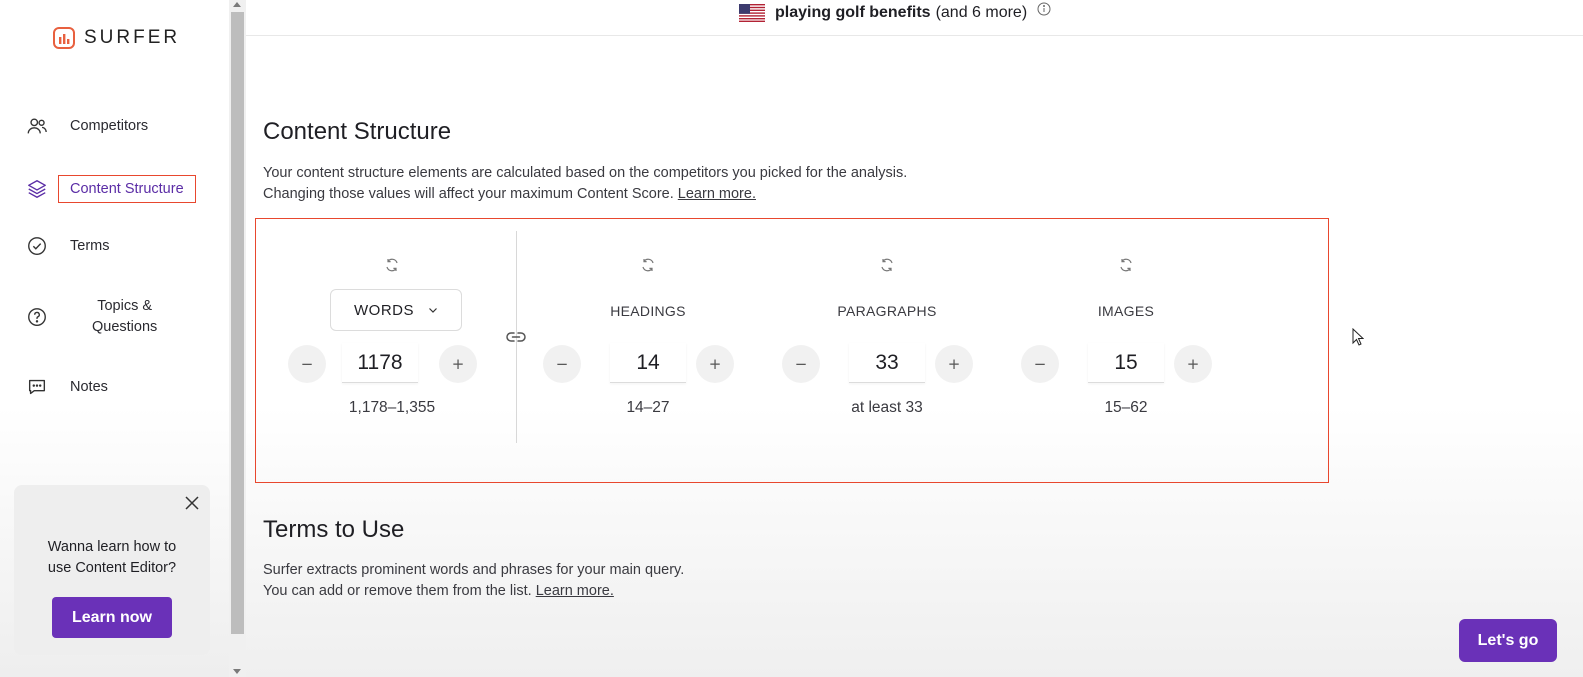 Image resolution: width=1583 pixels, height=677 pixels. Describe the element at coordinates (887, 311) in the screenshot. I see `paragraphs-label: PARAGRAPHS` at that location.